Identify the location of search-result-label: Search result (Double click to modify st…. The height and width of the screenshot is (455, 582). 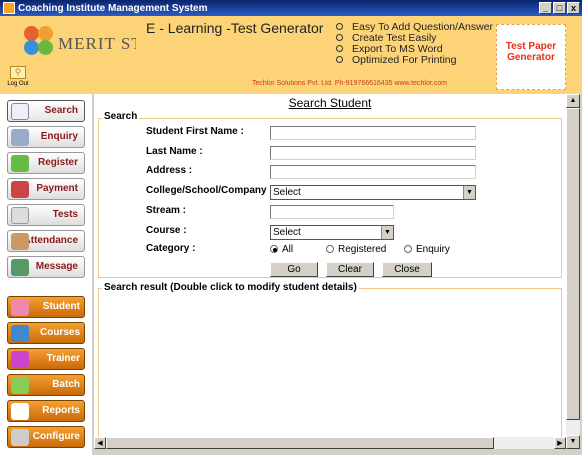
(230, 287).